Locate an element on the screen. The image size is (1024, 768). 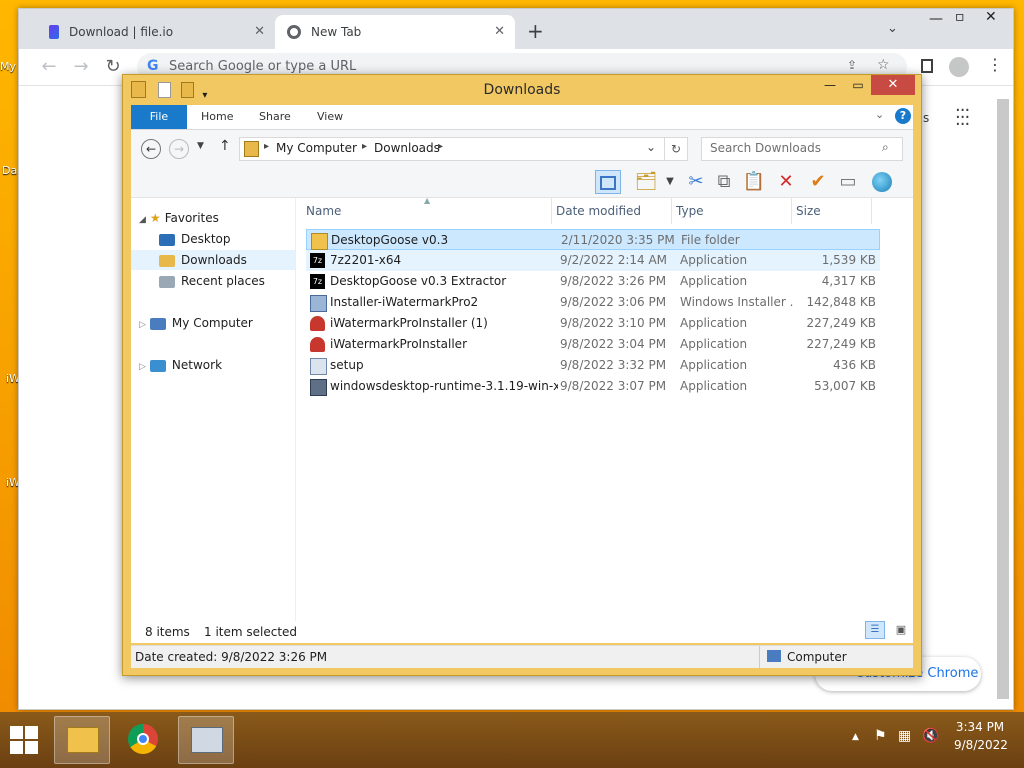
delete-icon: ✕ is located at coordinates (786, 182).